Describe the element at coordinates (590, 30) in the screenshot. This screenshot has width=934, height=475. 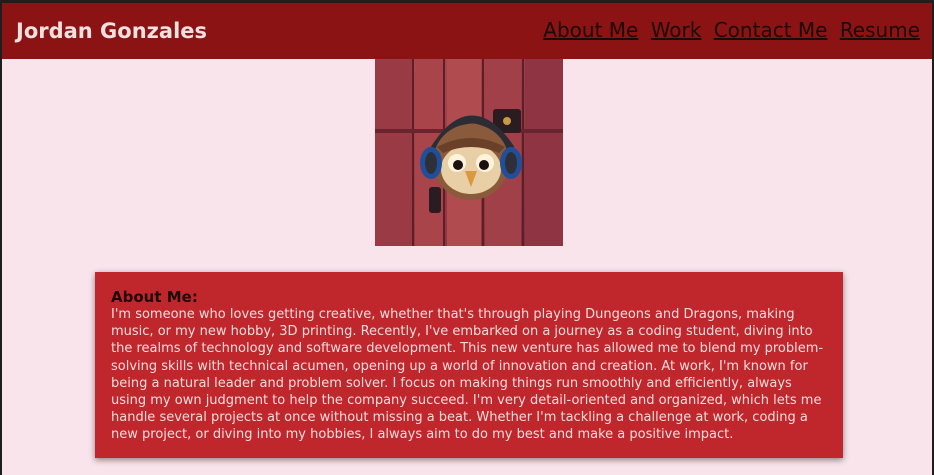
I see `nav-about-me: About Me` at that location.